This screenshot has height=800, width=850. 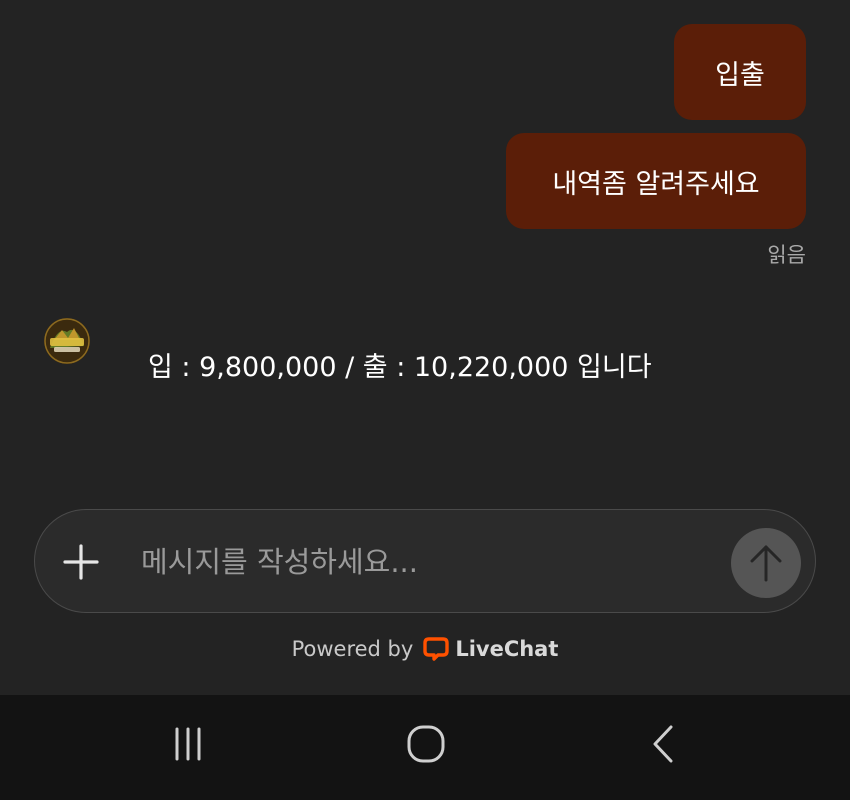 I want to click on system-nav-bar, so click(x=425, y=747).